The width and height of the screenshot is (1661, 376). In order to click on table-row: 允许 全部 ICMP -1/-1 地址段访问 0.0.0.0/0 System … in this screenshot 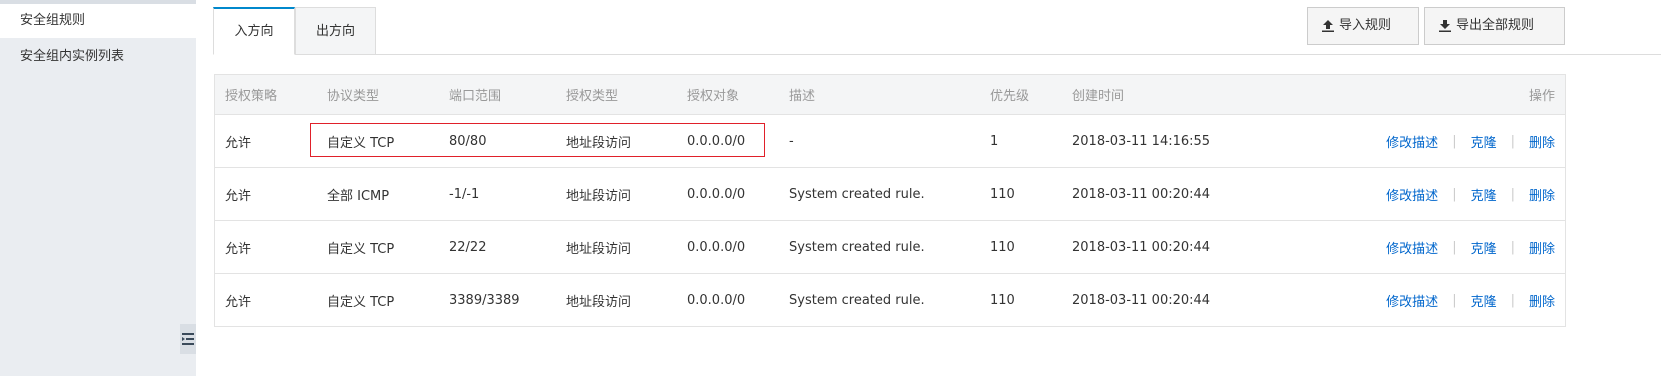, I will do `click(890, 194)`.